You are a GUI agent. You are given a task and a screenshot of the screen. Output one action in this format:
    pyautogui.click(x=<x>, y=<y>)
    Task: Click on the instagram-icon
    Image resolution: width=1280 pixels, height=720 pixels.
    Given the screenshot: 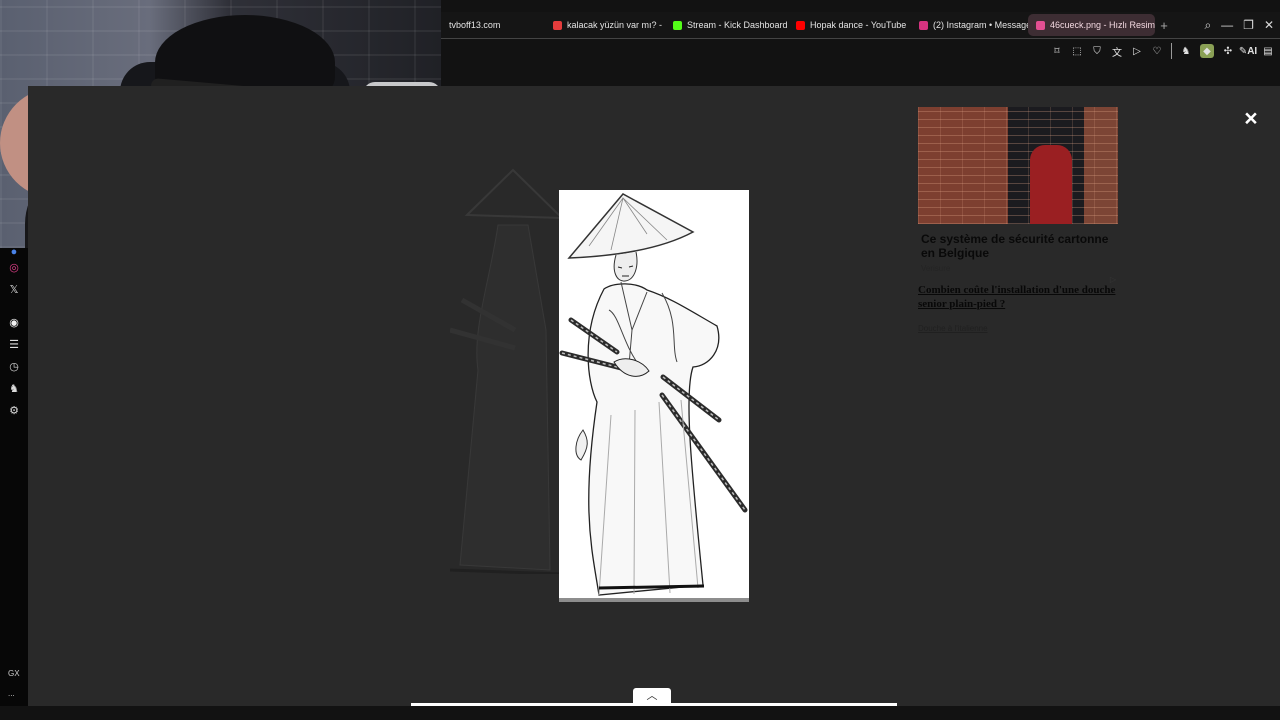 What is the action you would take?
    pyautogui.click(x=923, y=25)
    